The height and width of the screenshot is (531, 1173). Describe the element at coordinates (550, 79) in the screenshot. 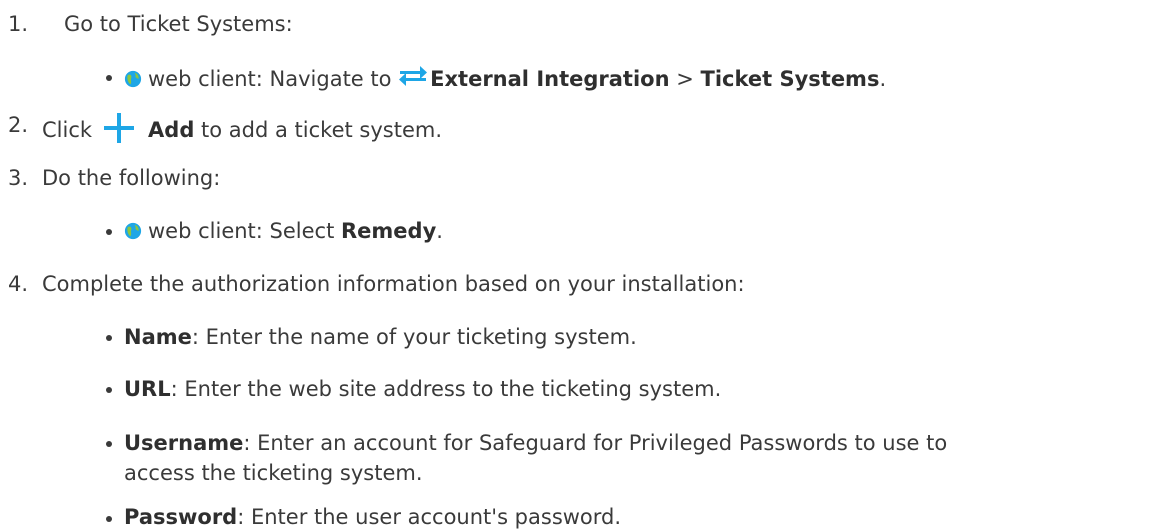

I see `menu-path-external-integration: External Integration` at that location.